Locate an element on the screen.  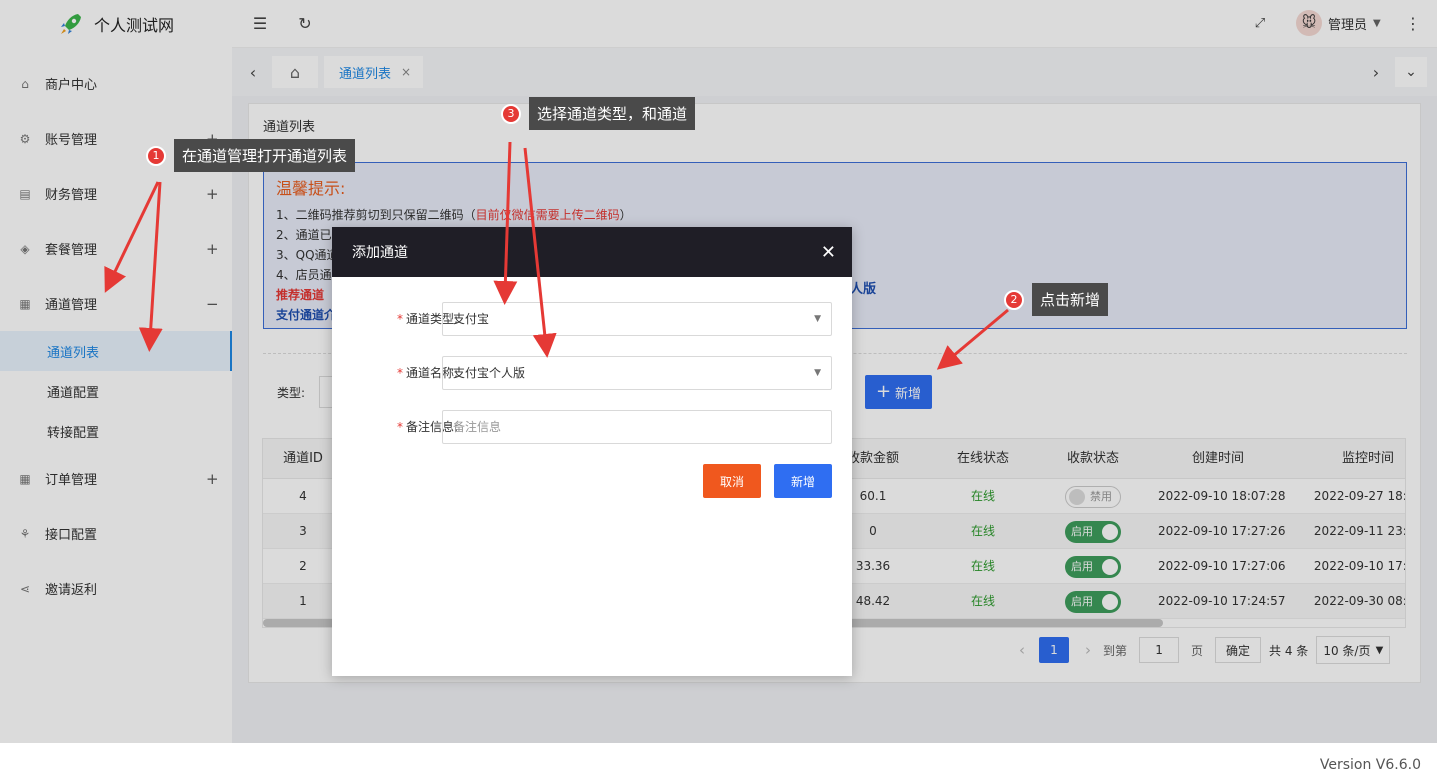
form-row-name: * 通道名称: 支付宝个人版 ▼ is located at coordinates (592, 373).